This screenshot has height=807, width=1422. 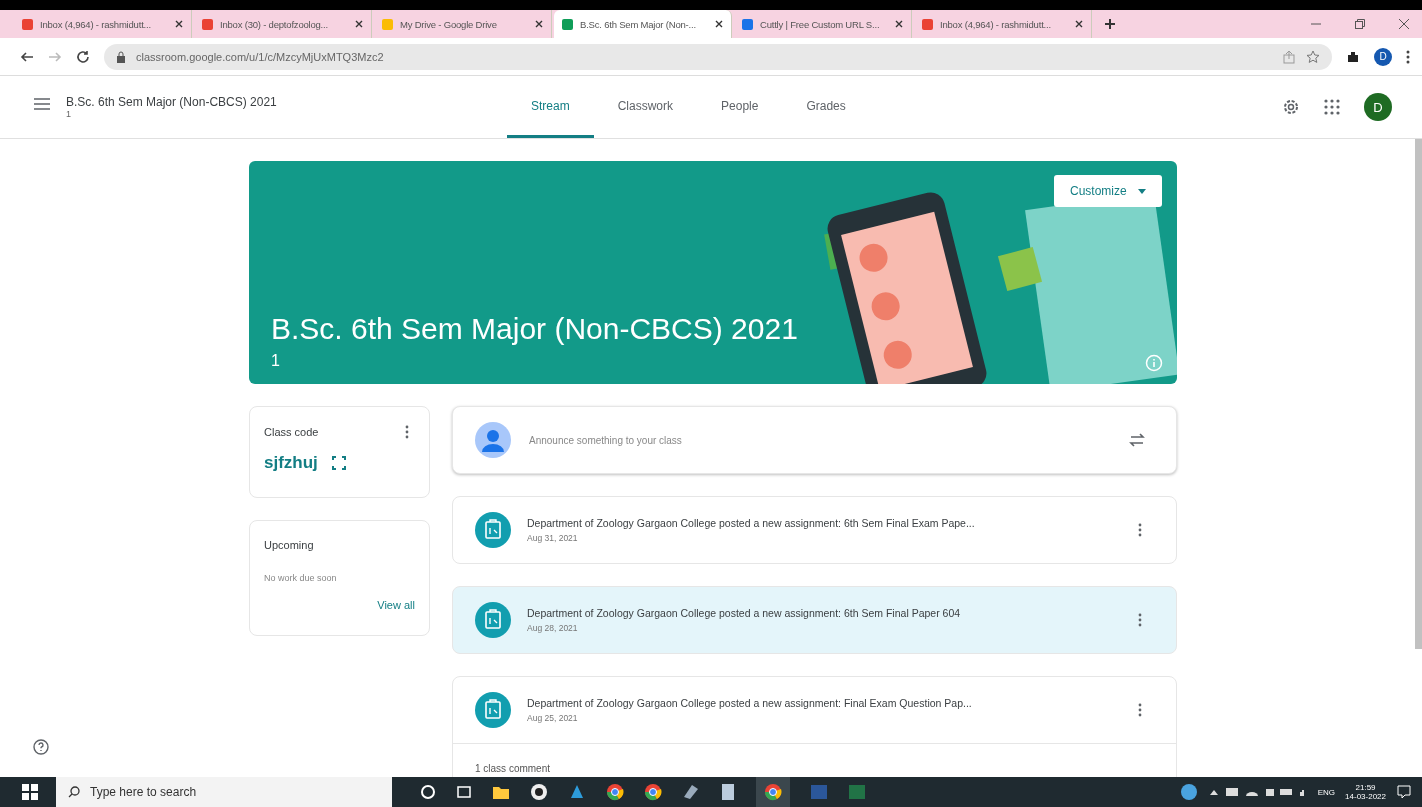 What do you see at coordinates (513, 768) in the screenshot?
I see `class-comment-link: 1 class comment` at bounding box center [513, 768].